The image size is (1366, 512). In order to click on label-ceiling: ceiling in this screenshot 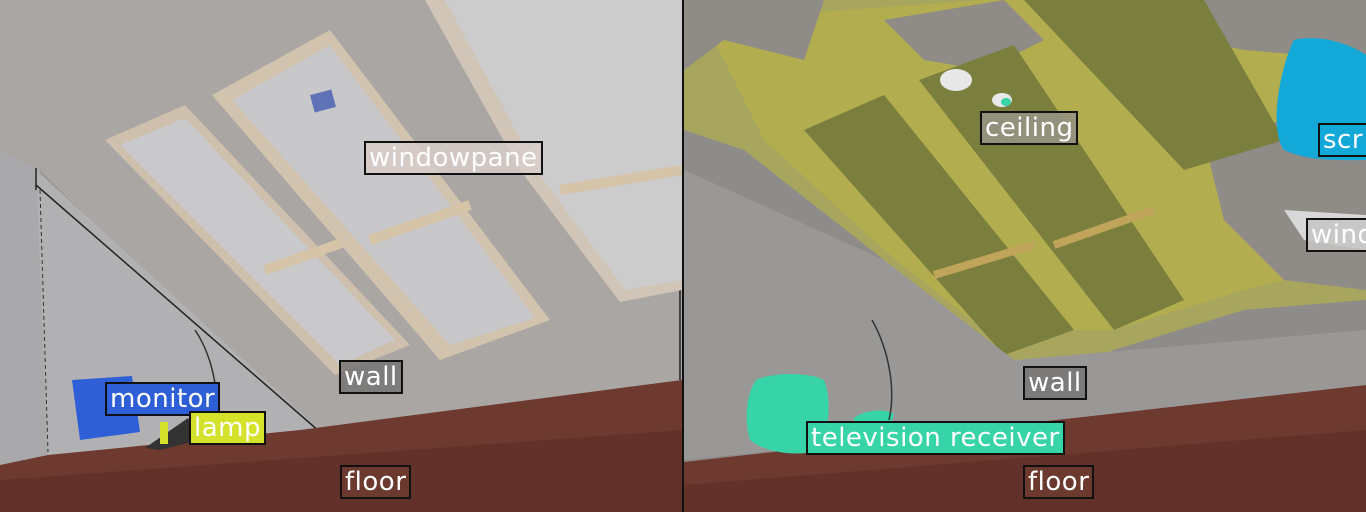, I will do `click(1029, 128)`.